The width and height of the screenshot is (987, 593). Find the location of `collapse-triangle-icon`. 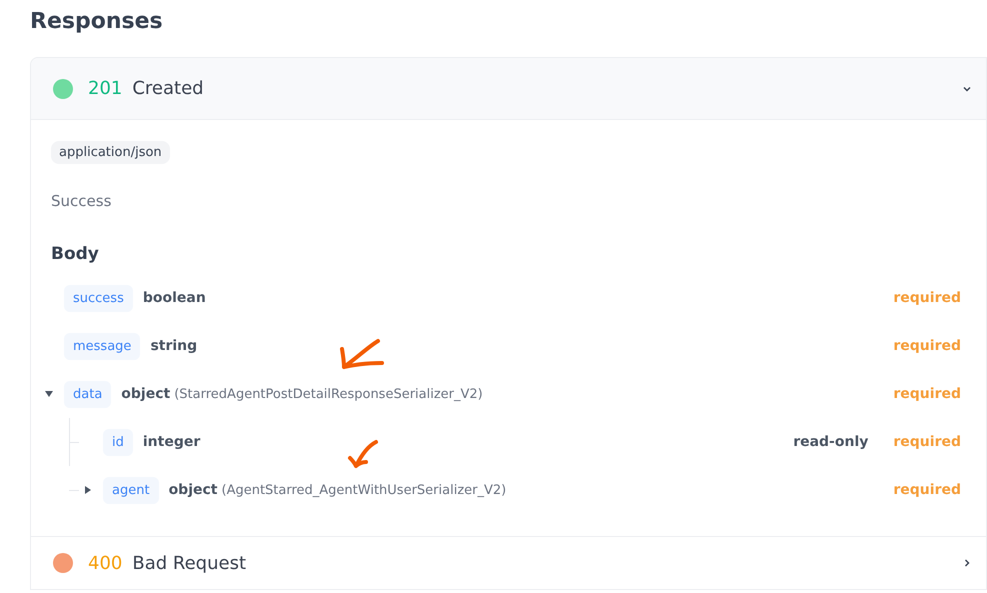

collapse-triangle-icon is located at coordinates (49, 394).